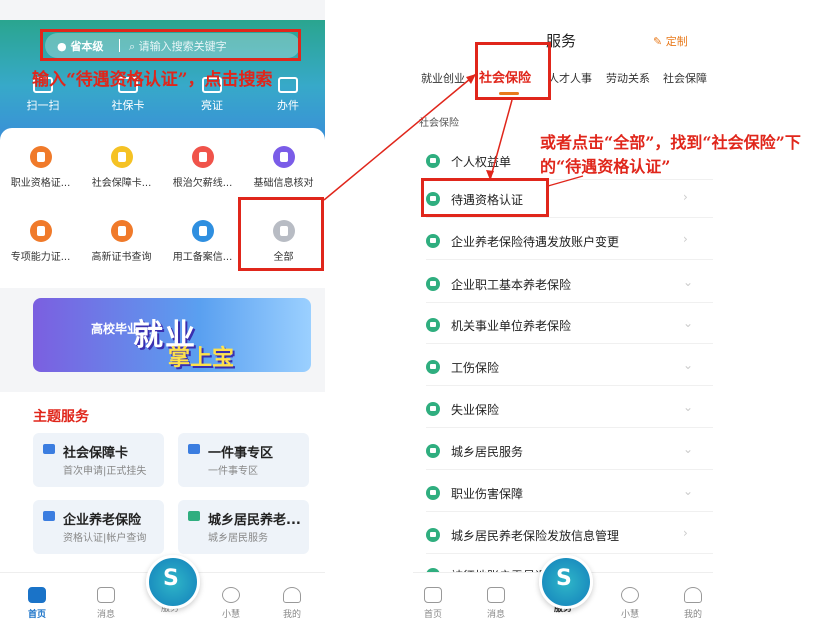 This screenshot has width=836, height=632. What do you see at coordinates (61, 417) in the screenshot?
I see `theme-services-title: 主题服务` at bounding box center [61, 417].